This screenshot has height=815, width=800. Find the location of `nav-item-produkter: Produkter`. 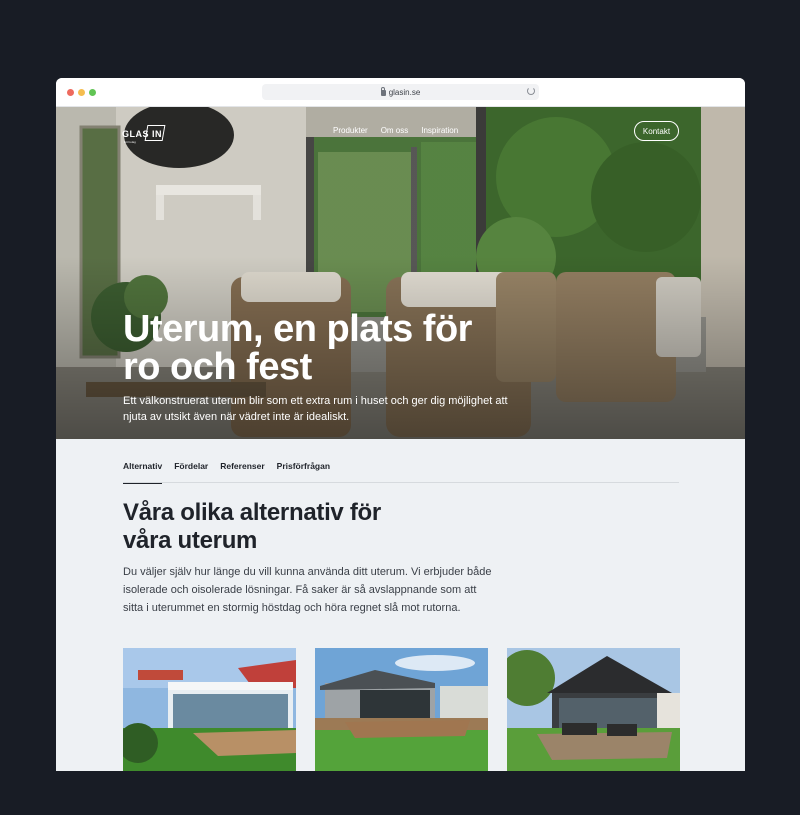

nav-item-produkter: Produkter is located at coordinates (350, 130).